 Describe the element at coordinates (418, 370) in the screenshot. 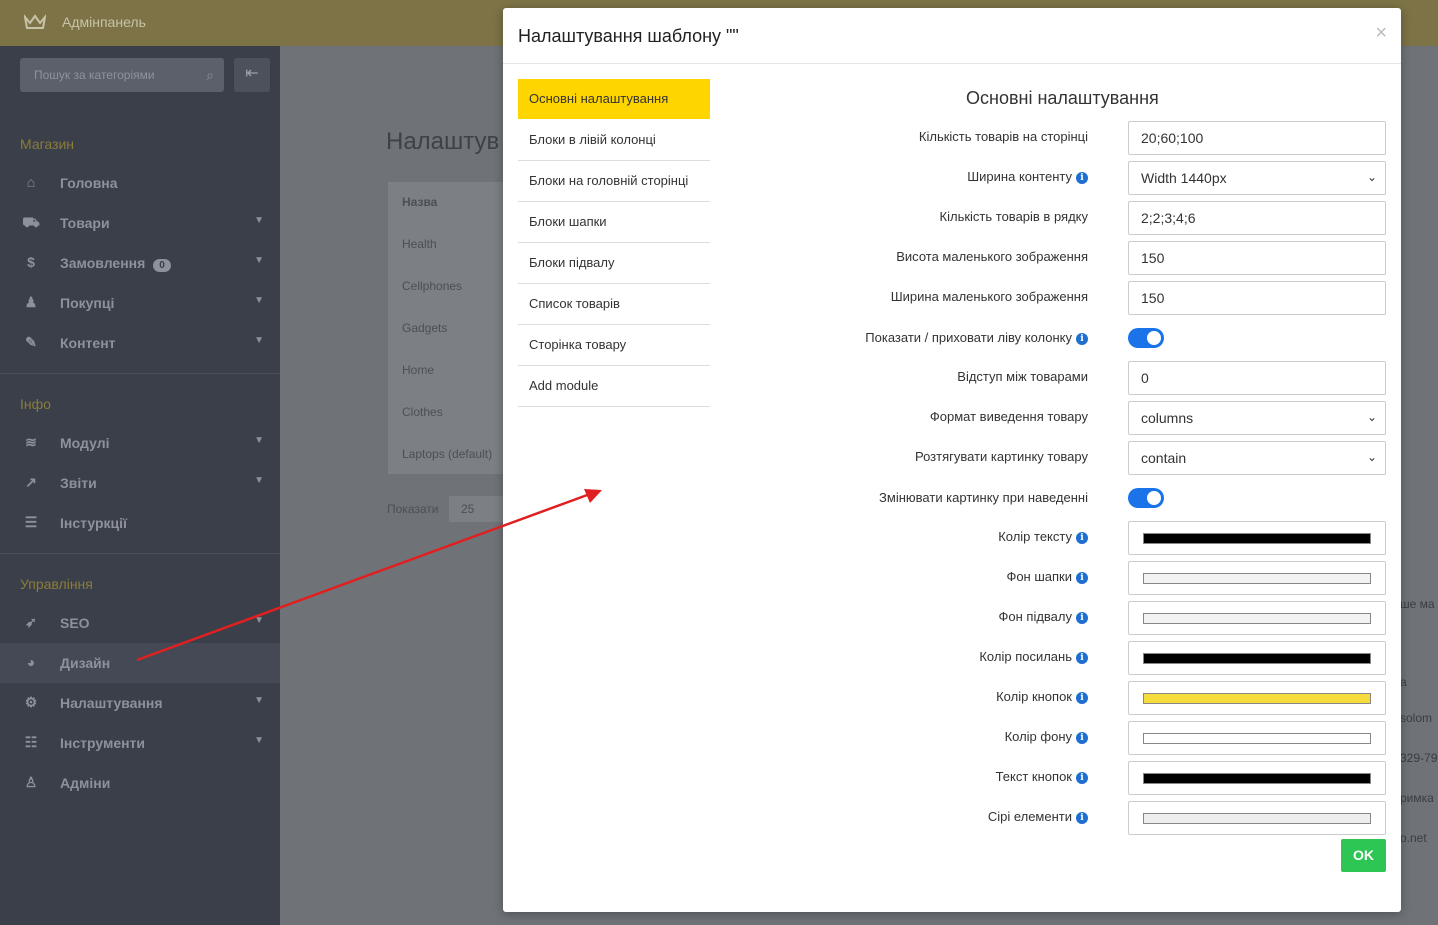

I see `table-row: Home` at that location.